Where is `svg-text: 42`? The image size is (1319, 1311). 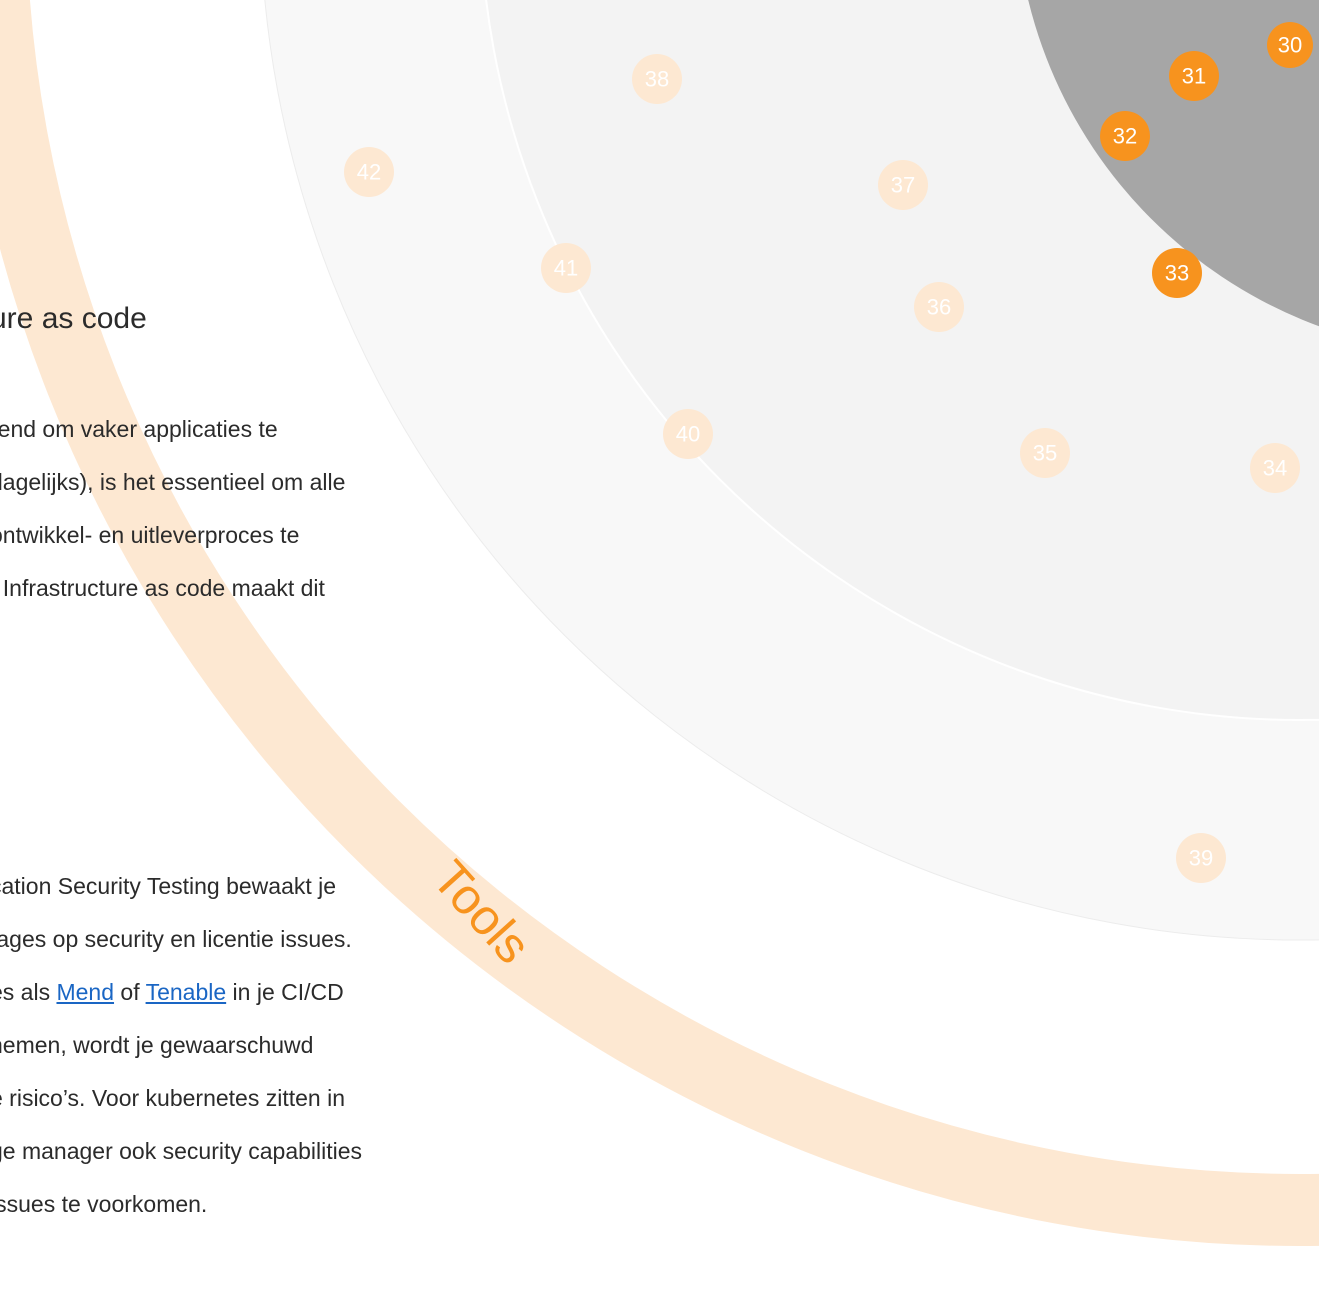 svg-text: 42 is located at coordinates (369, 172).